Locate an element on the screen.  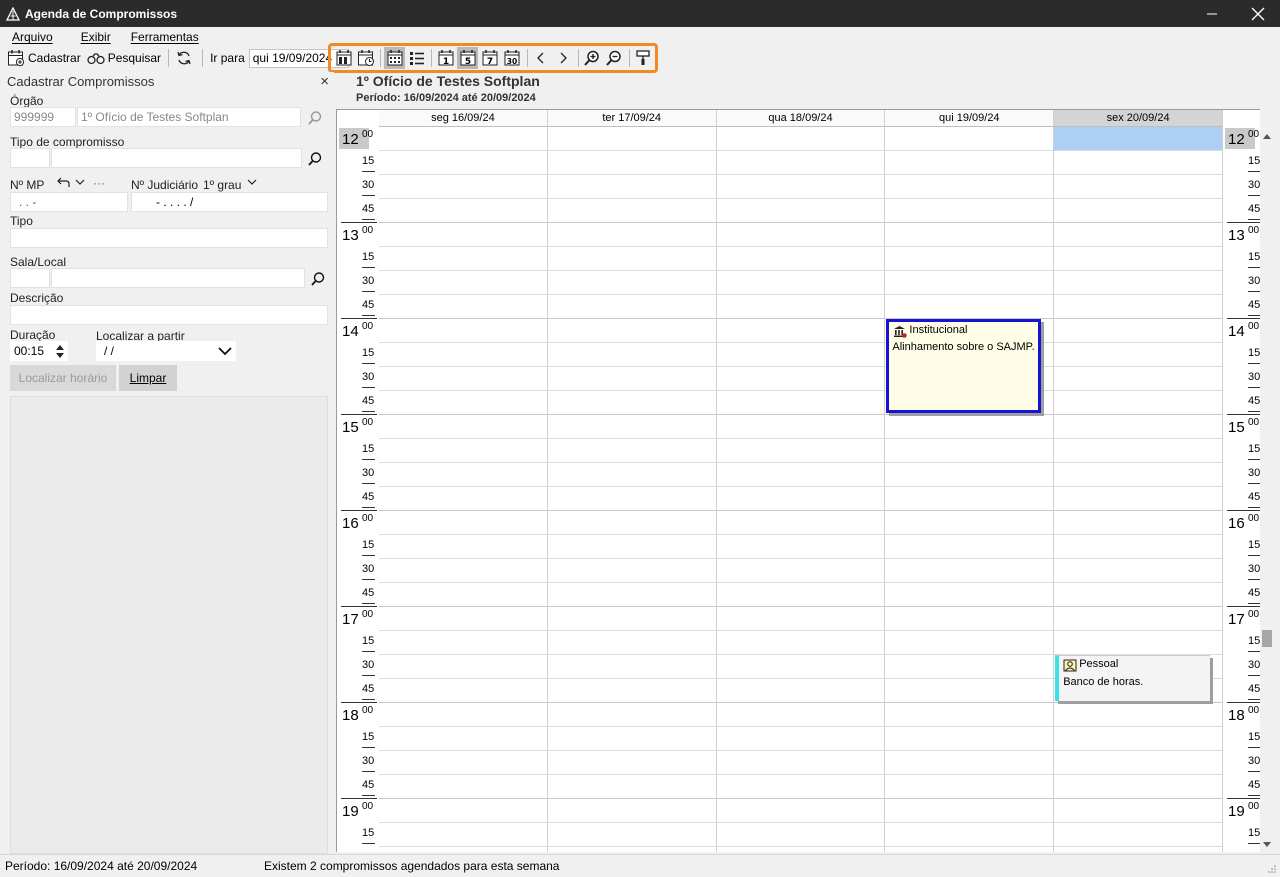
appointment-pessoal: Pessoal Banco de horas. is located at coordinates (1132, 678).